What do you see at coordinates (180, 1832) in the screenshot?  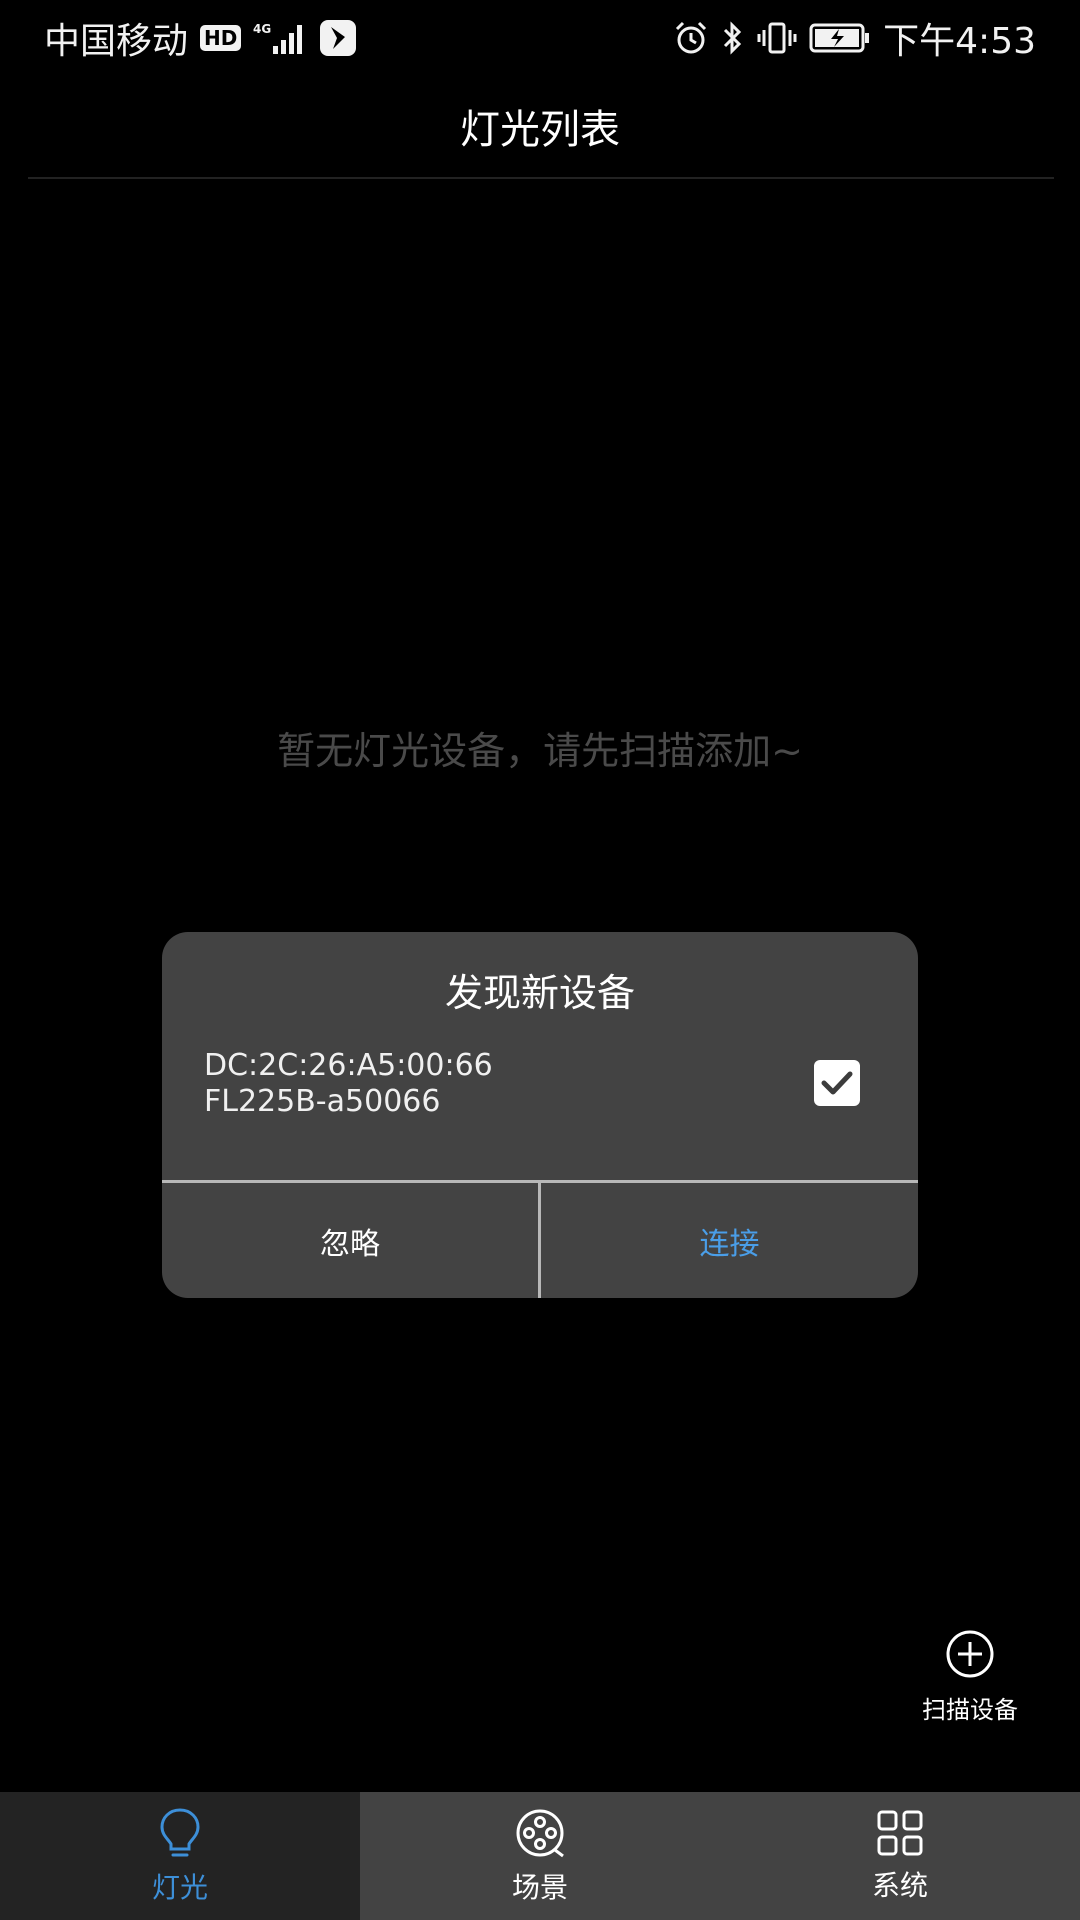 I see `bulb-icon` at bounding box center [180, 1832].